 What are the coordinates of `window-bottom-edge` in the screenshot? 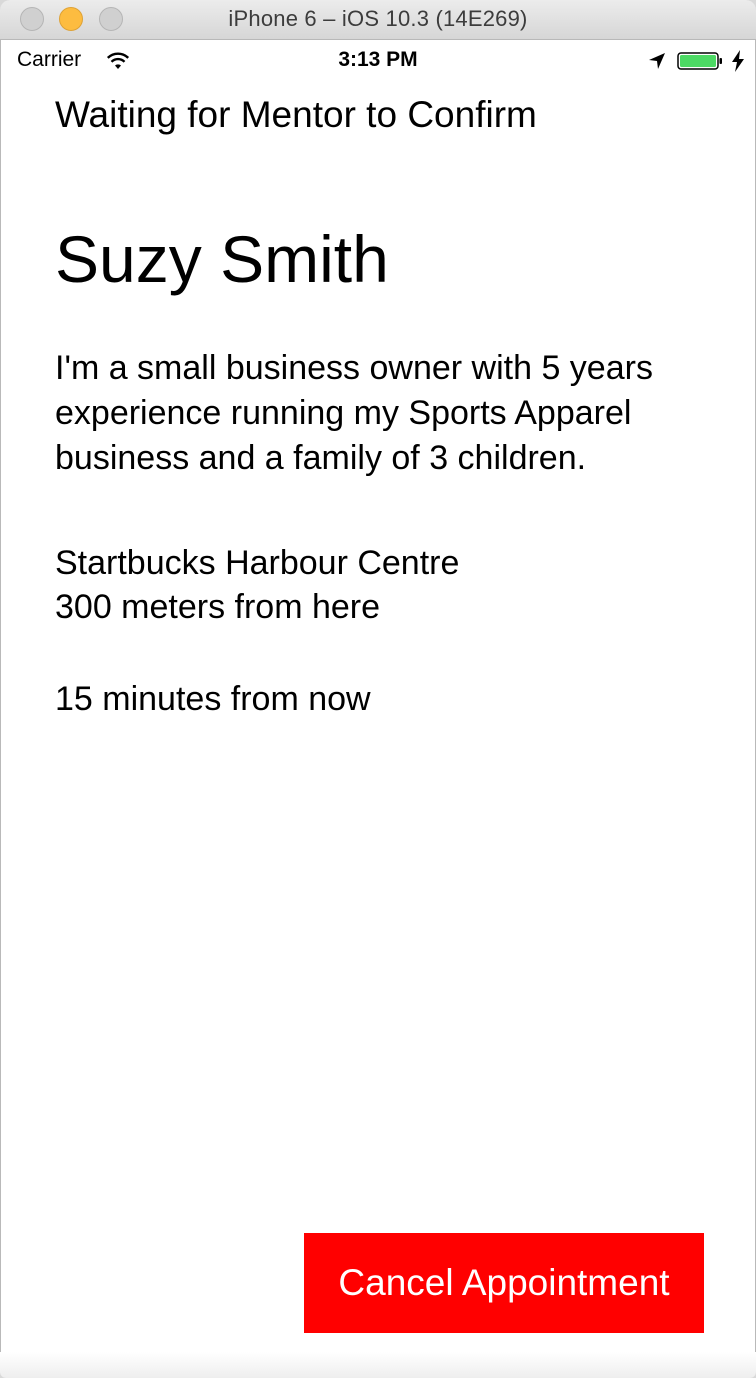 It's located at (378, 1365).